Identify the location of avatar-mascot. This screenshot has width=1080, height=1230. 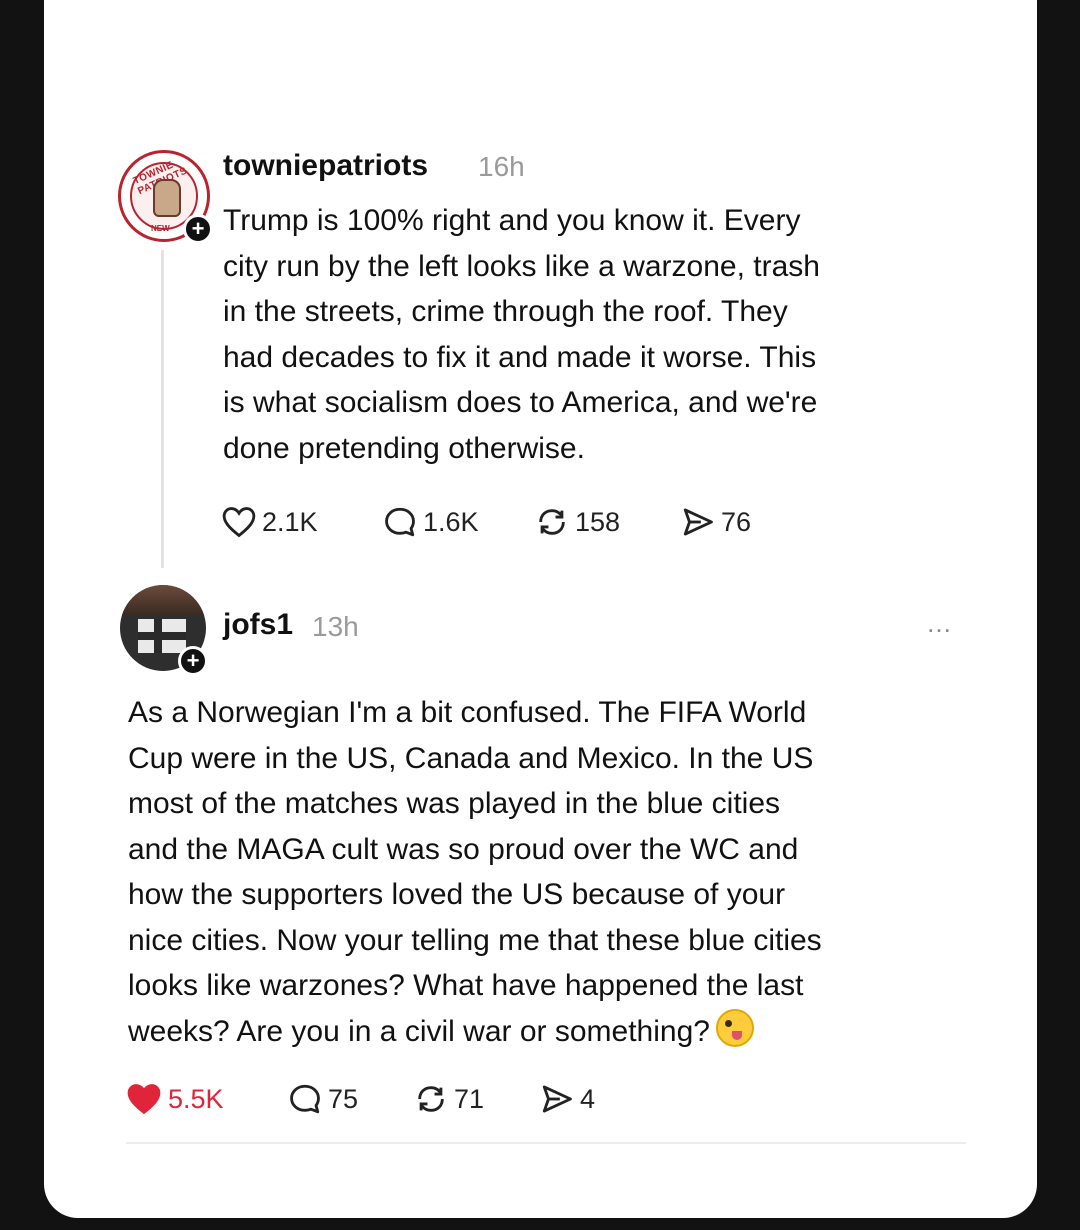
(167, 198).